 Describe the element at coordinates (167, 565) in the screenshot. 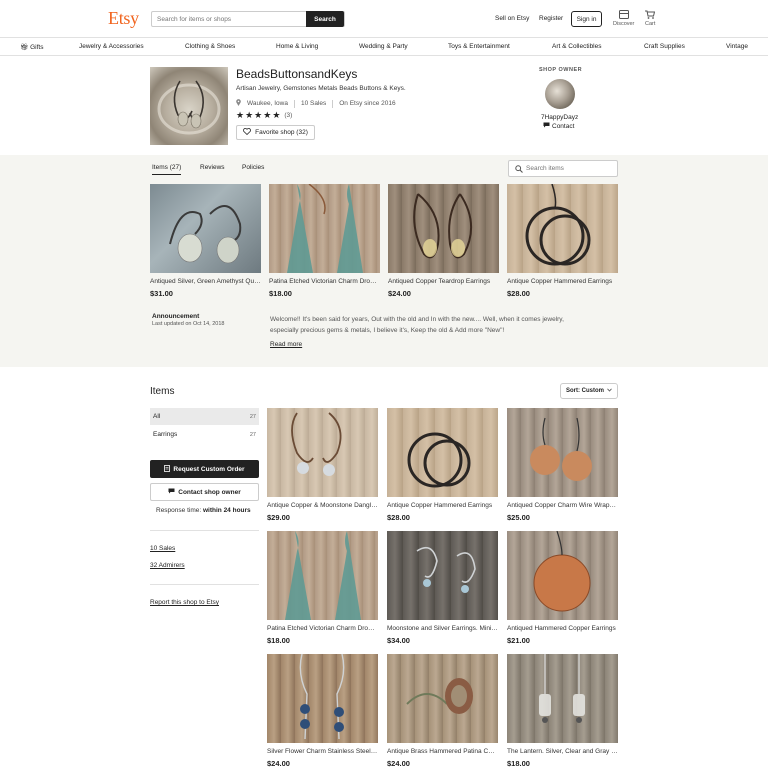

I see `admirers-link: 32 Admirers` at that location.